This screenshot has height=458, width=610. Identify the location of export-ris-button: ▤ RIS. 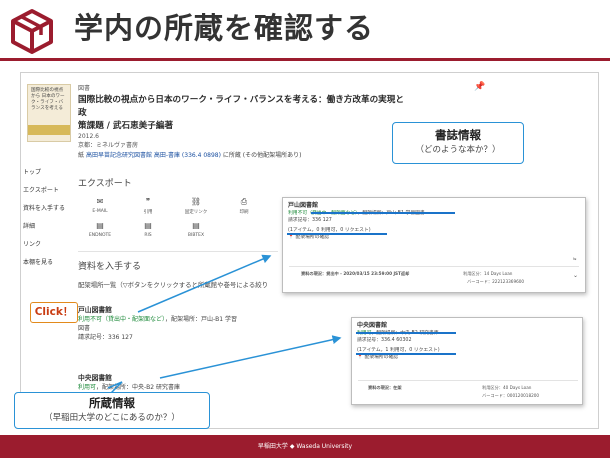
(148, 229).